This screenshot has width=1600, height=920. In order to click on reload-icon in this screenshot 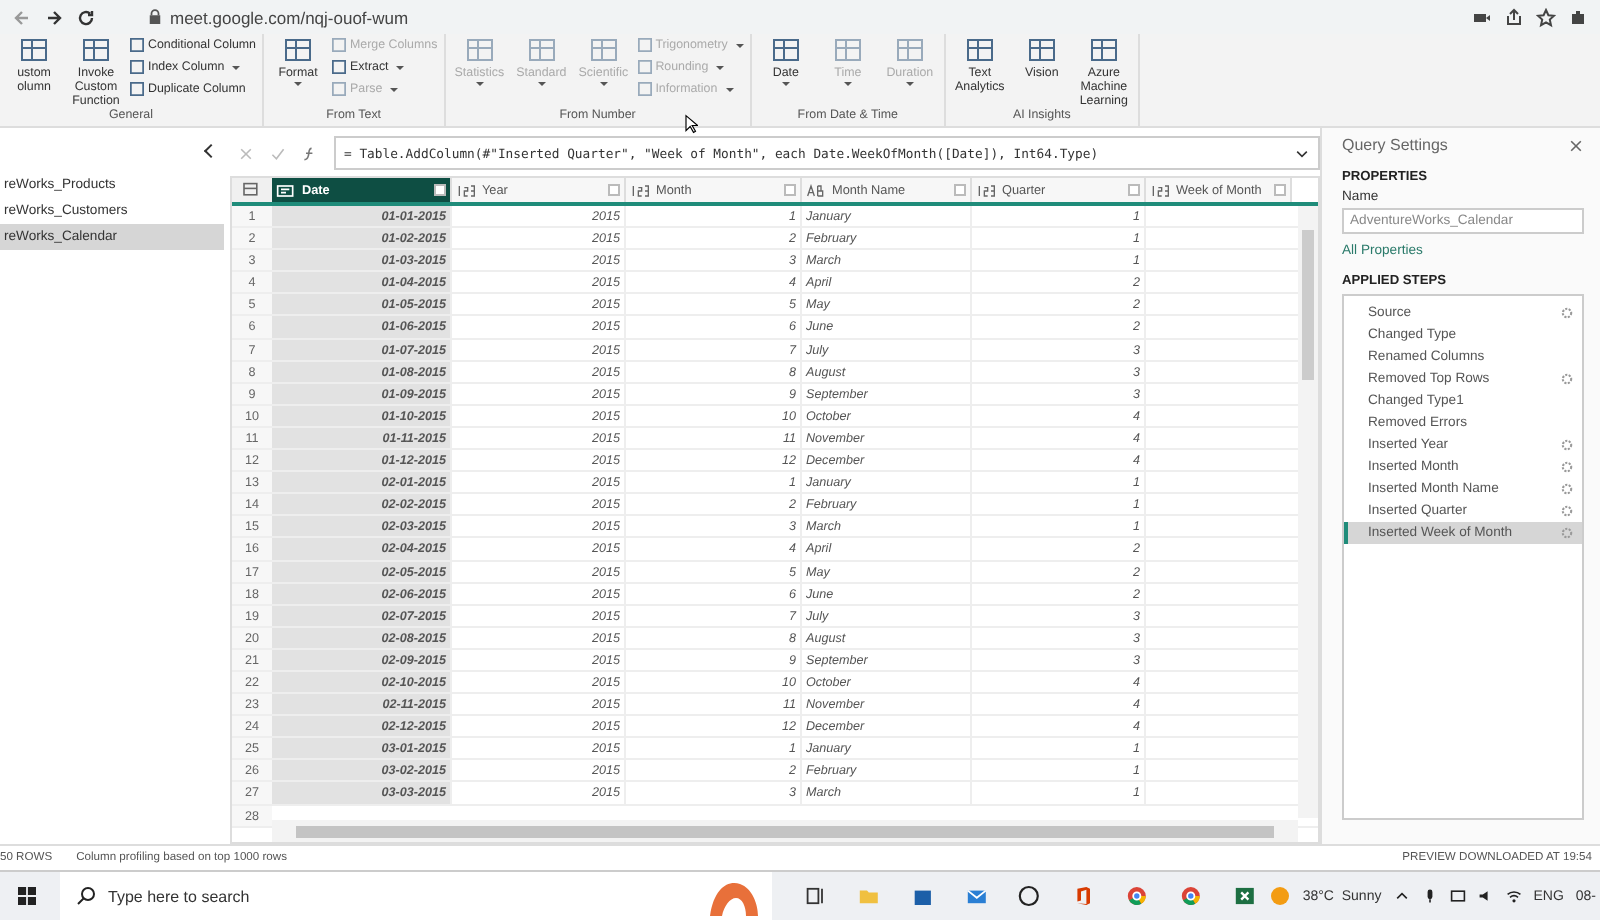, I will do `click(86, 17)`.